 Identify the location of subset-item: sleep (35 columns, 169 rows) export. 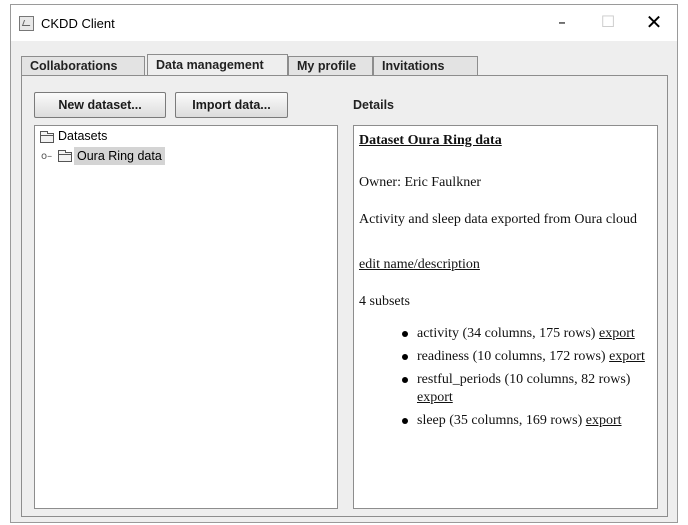
(530, 421).